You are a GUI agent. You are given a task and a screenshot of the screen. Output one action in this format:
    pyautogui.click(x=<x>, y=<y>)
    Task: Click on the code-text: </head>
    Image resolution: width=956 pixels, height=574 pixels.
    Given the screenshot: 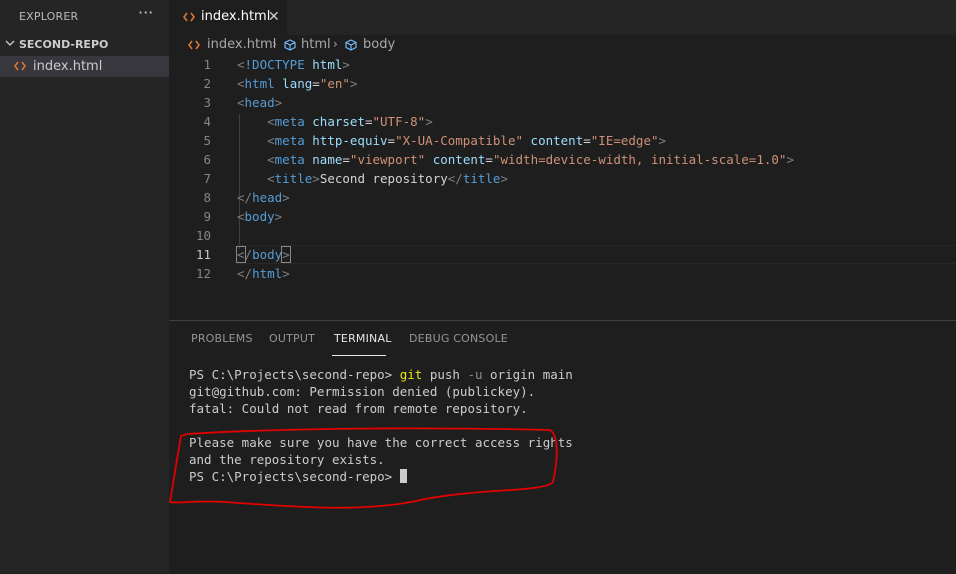 What is the action you would take?
    pyautogui.click(x=263, y=197)
    